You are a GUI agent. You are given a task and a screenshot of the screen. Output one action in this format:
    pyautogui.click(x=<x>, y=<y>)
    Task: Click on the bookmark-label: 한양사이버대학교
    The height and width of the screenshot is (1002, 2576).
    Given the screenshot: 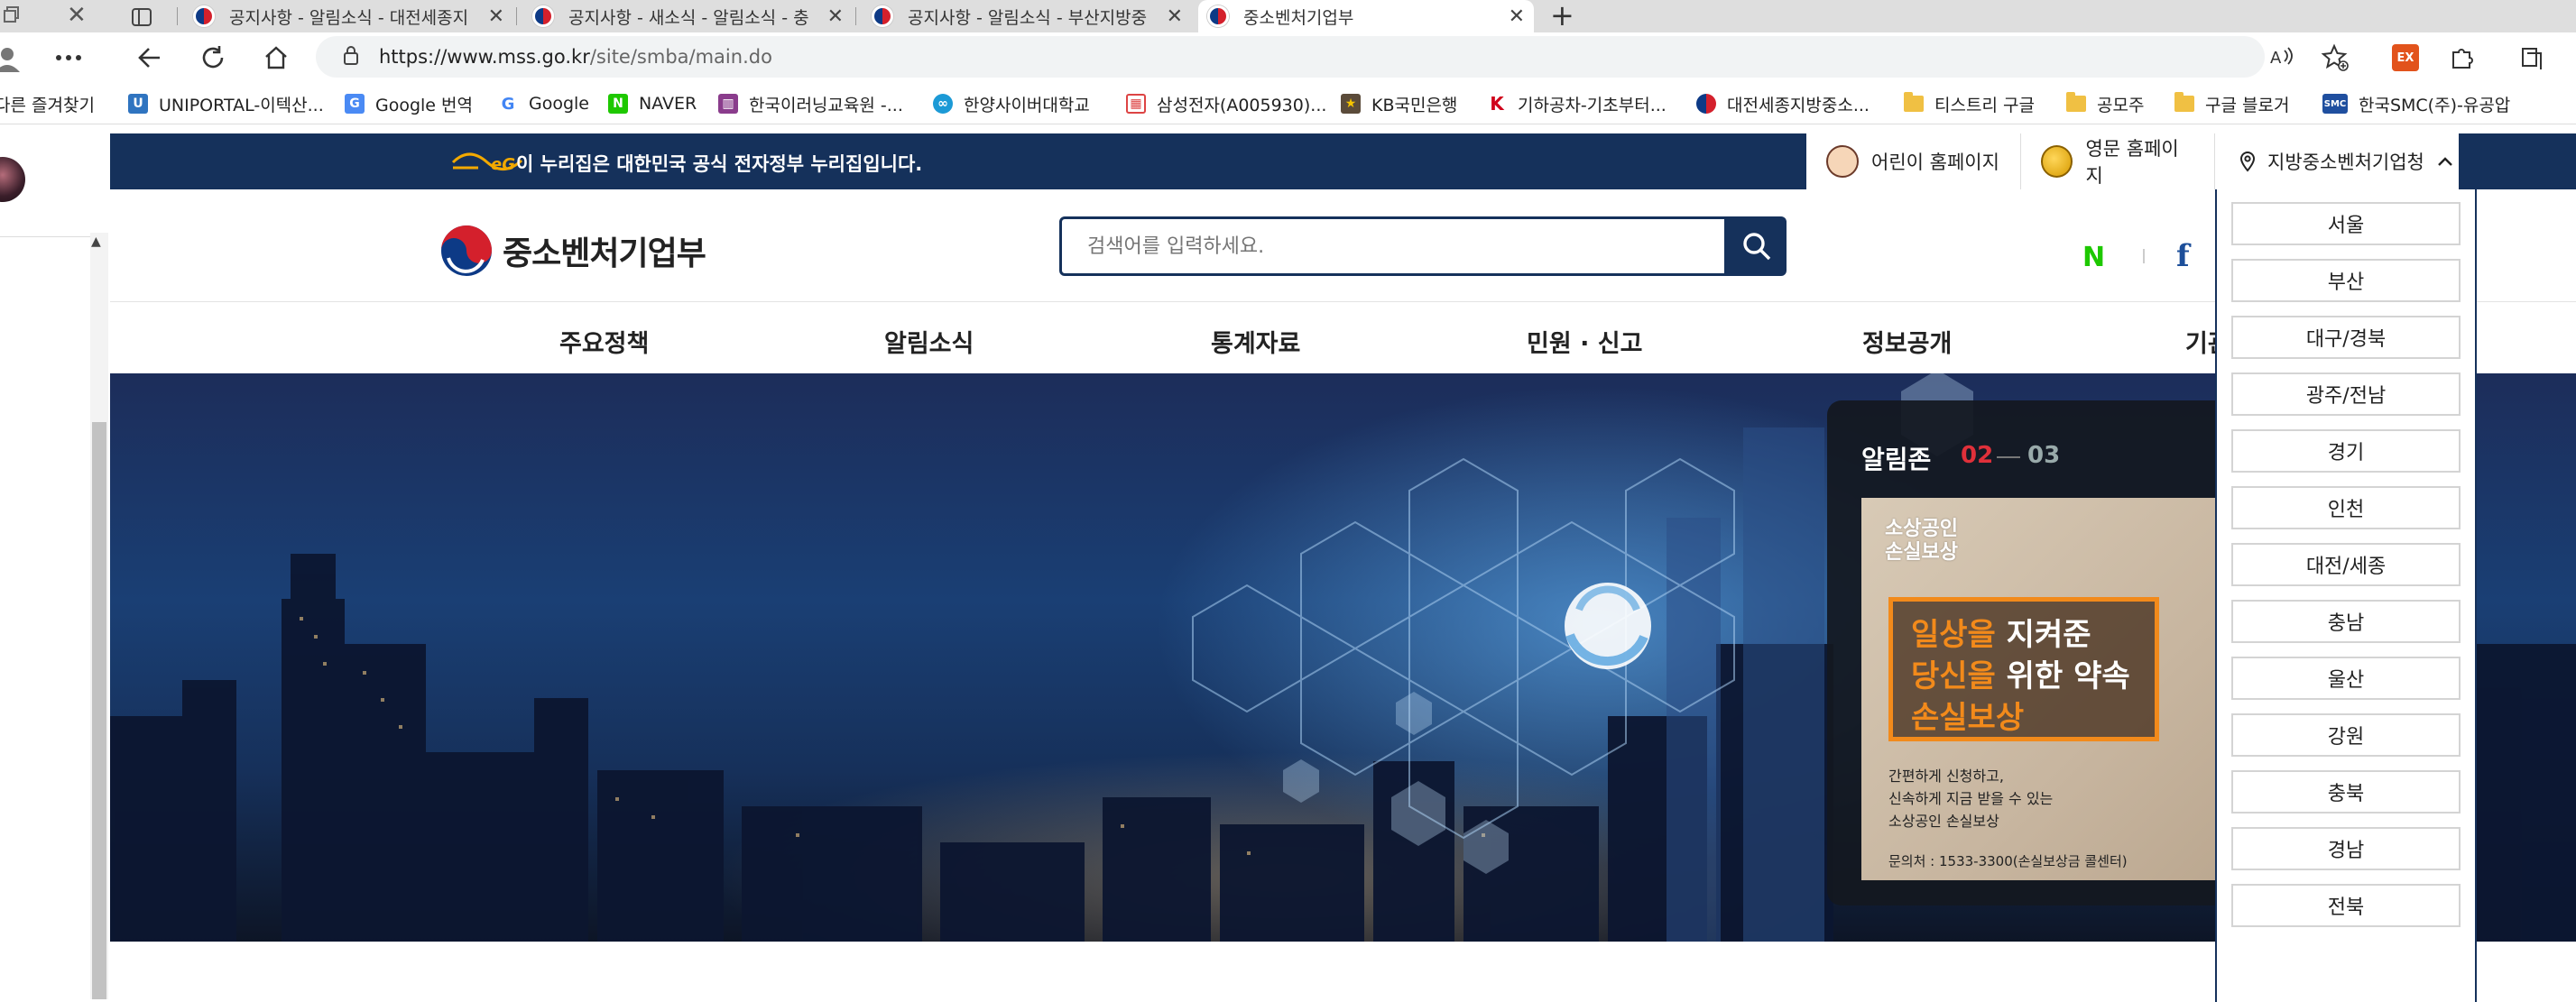 What is the action you would take?
    pyautogui.click(x=1027, y=105)
    